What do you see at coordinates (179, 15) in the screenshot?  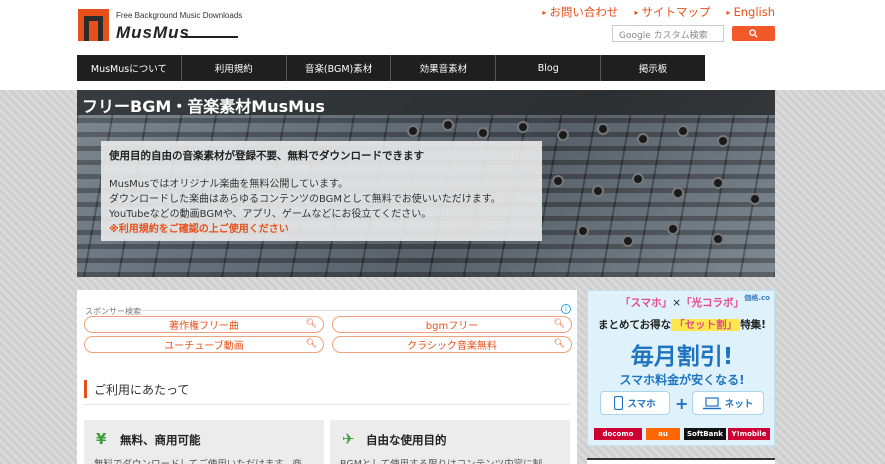 I see `logo-tagline: Free Background Music Downloads` at bounding box center [179, 15].